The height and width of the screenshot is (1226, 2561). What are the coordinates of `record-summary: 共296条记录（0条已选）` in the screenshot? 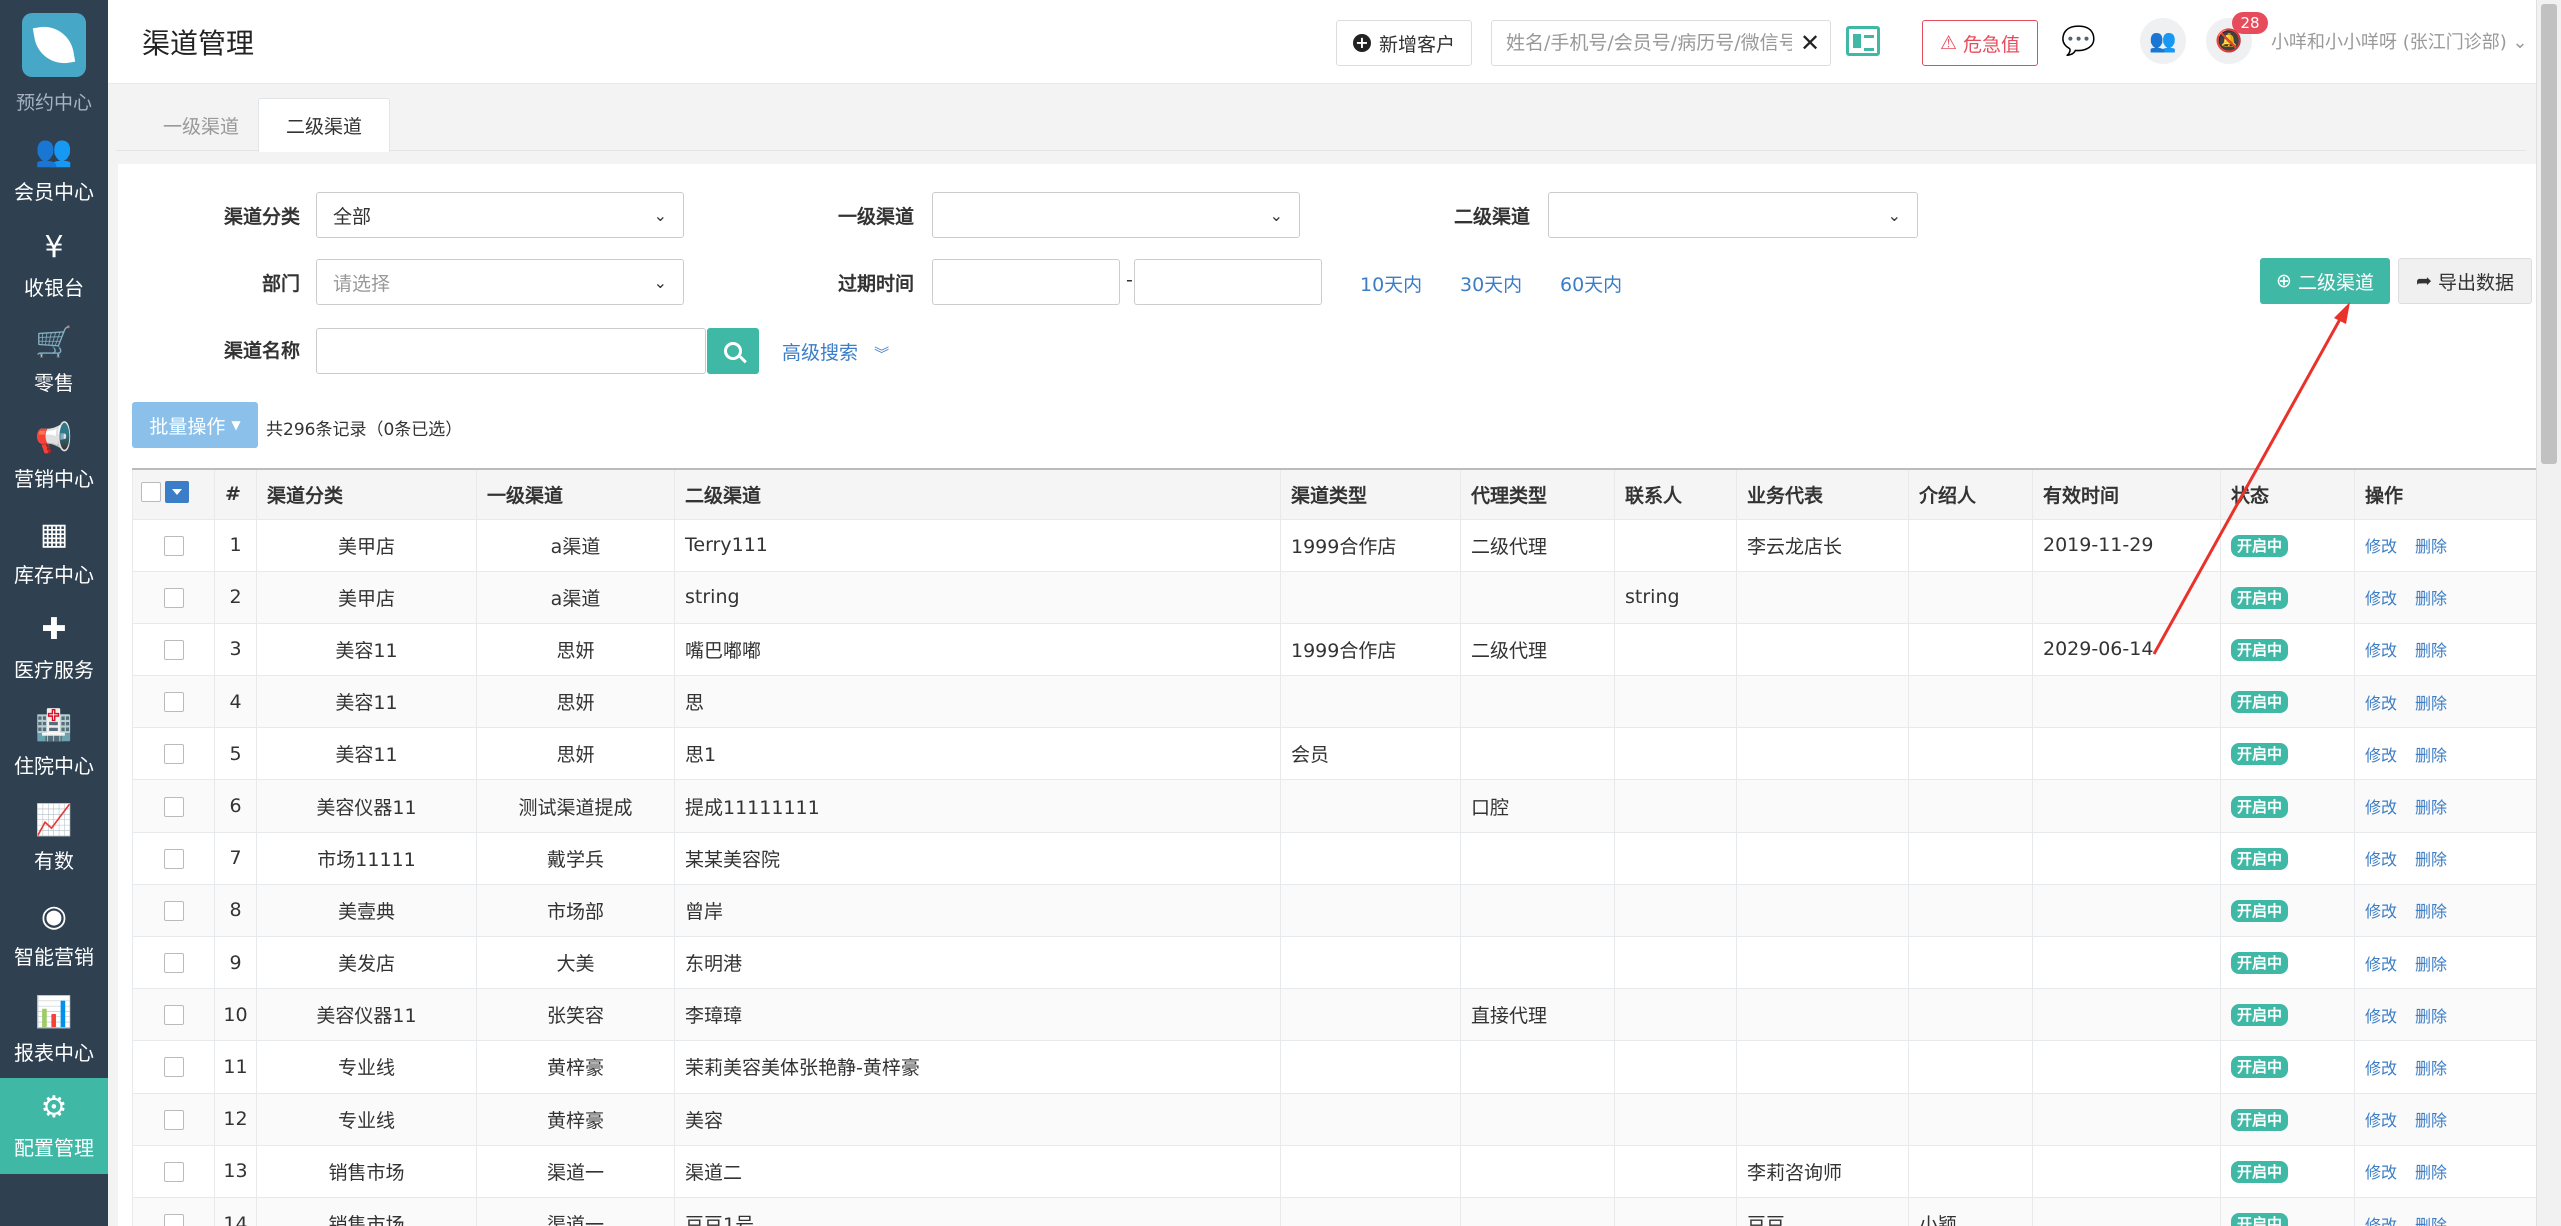 It's located at (364, 430).